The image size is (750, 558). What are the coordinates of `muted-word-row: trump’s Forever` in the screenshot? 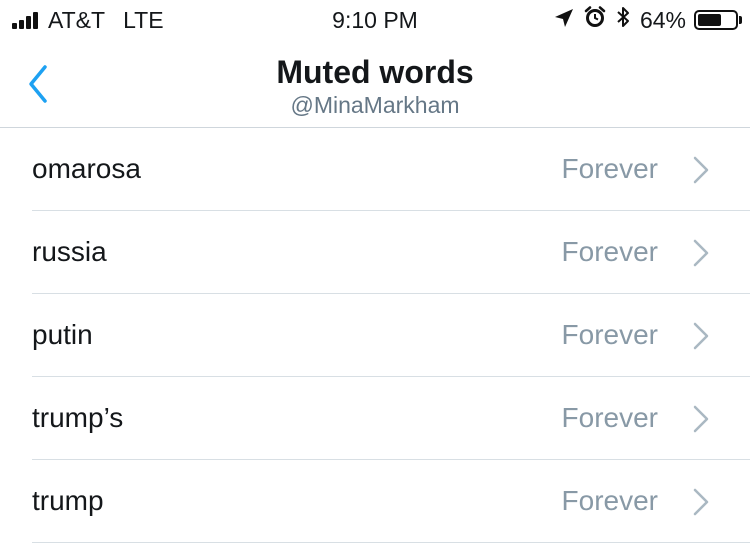 It's located at (375, 418).